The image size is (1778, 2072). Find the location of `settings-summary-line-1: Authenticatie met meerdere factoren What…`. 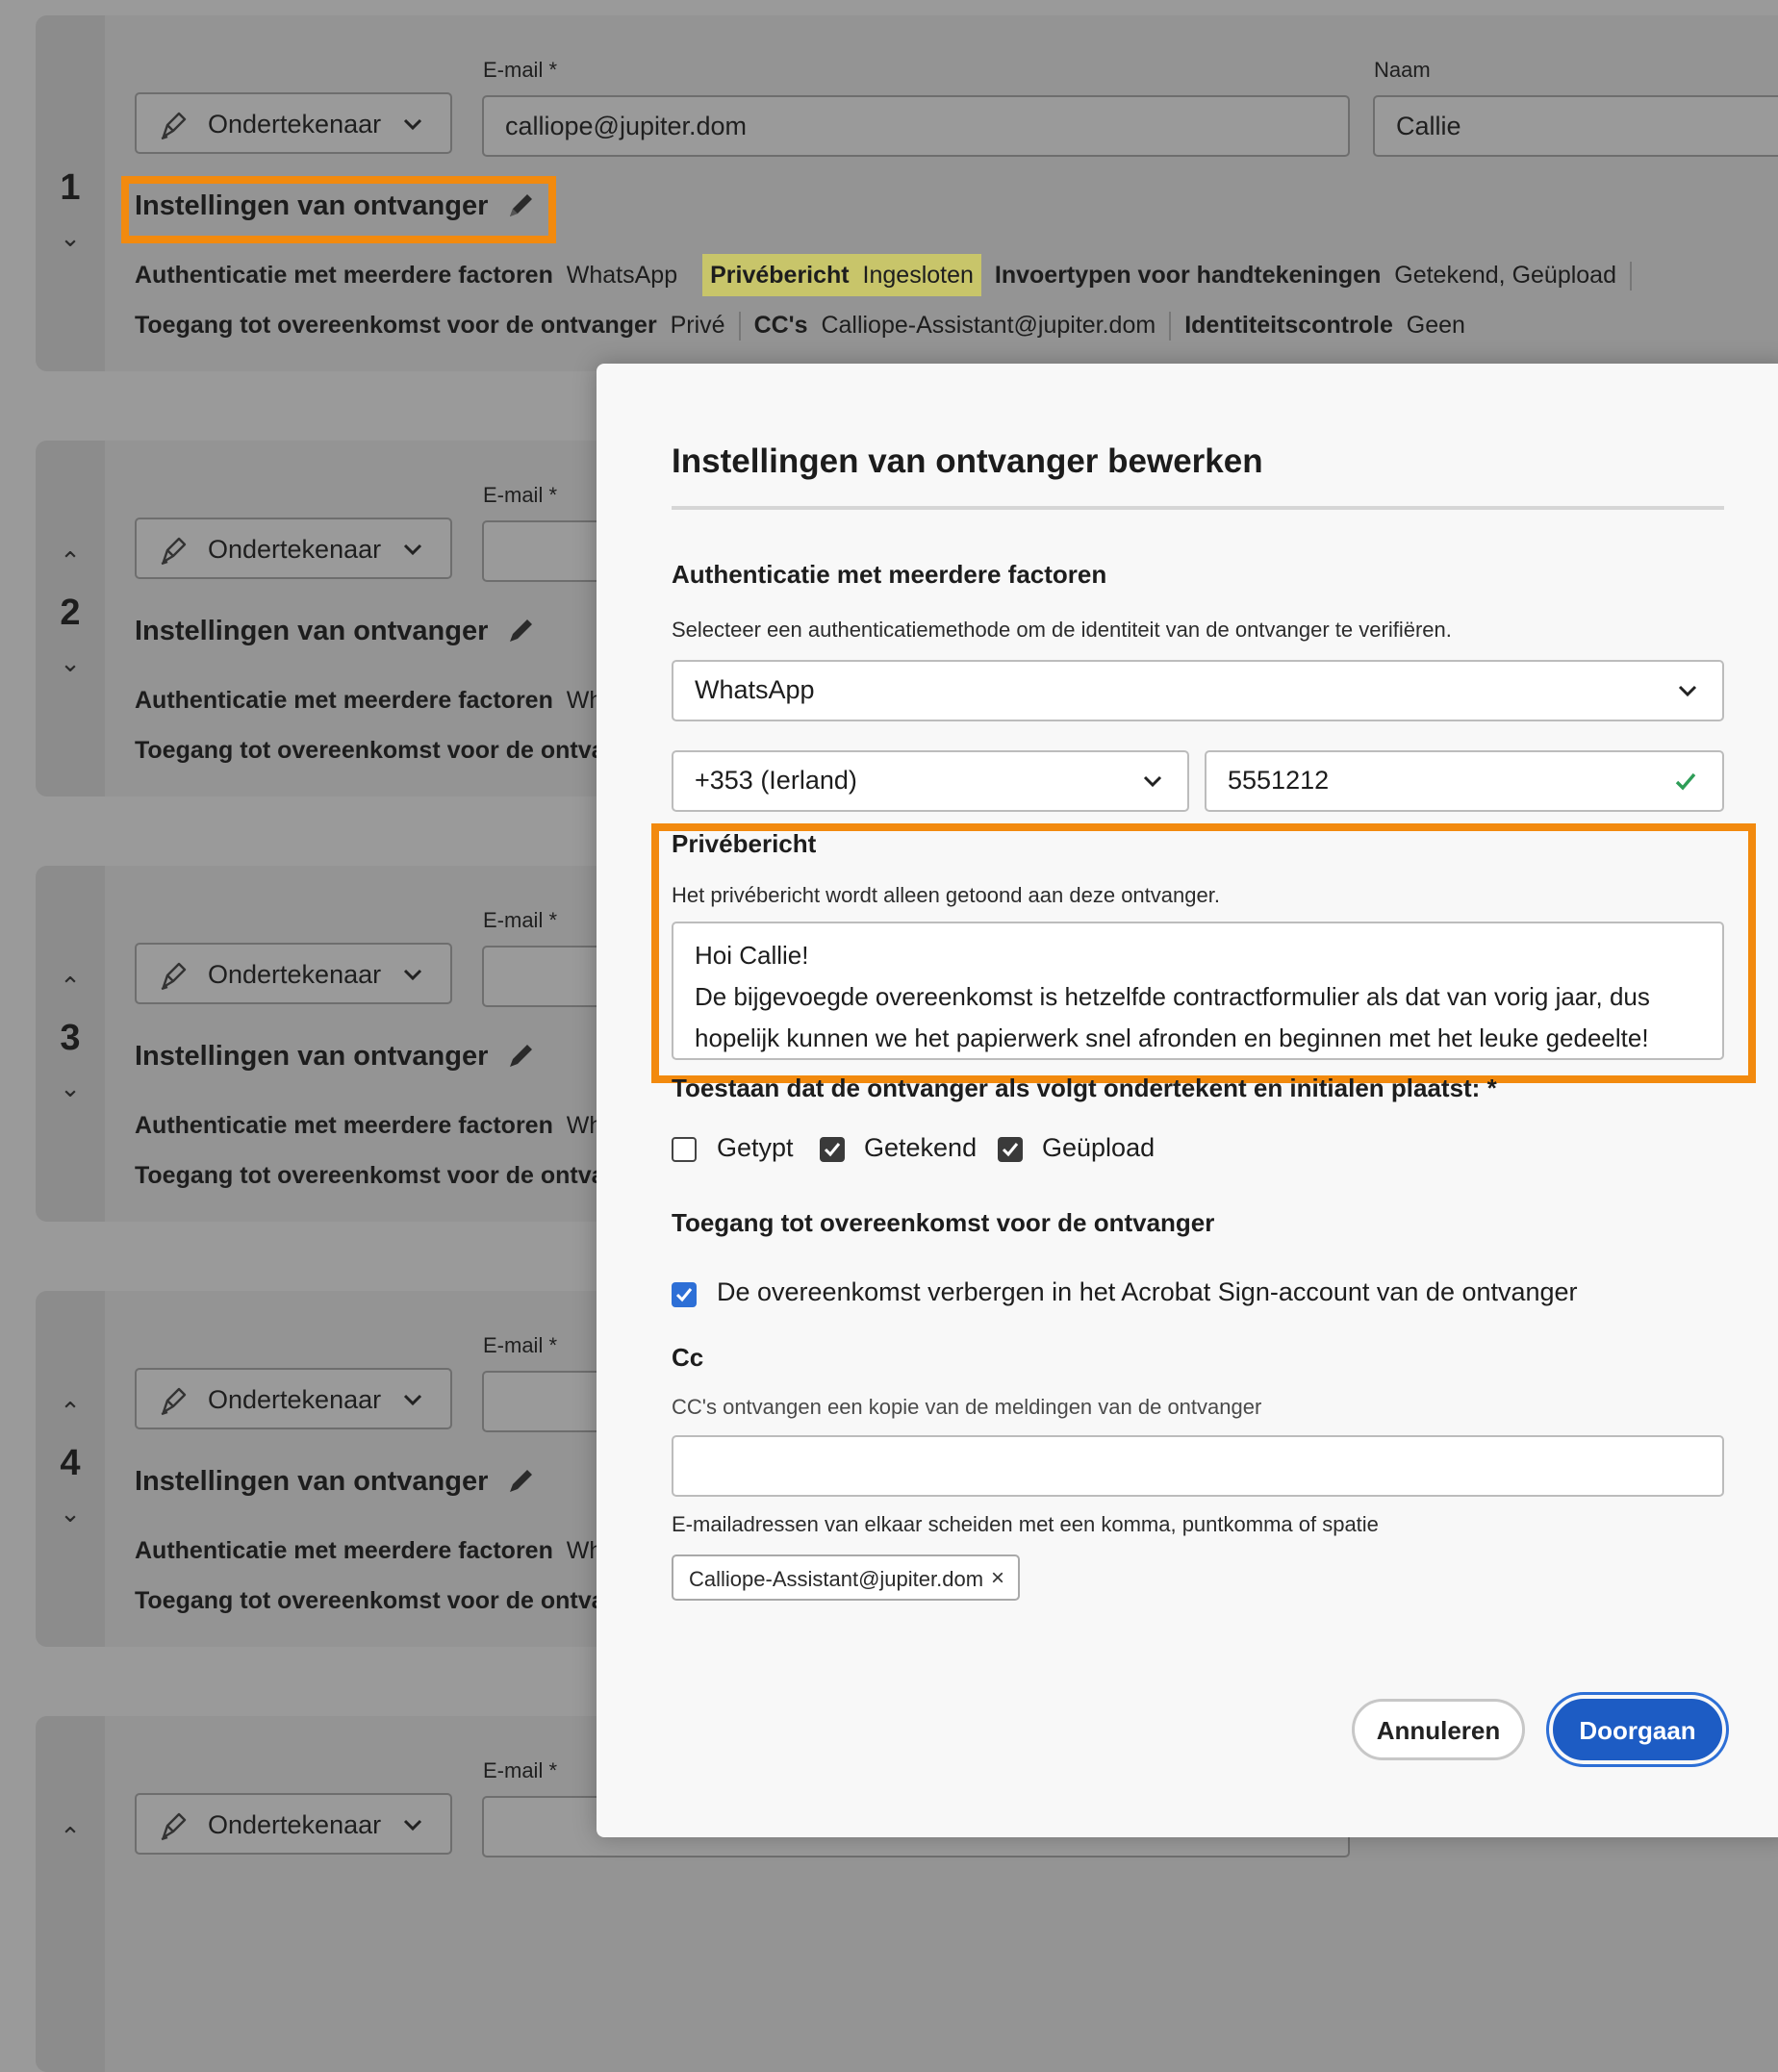

settings-summary-line-1: Authenticatie met meerdere factoren What… is located at coordinates (890, 275).